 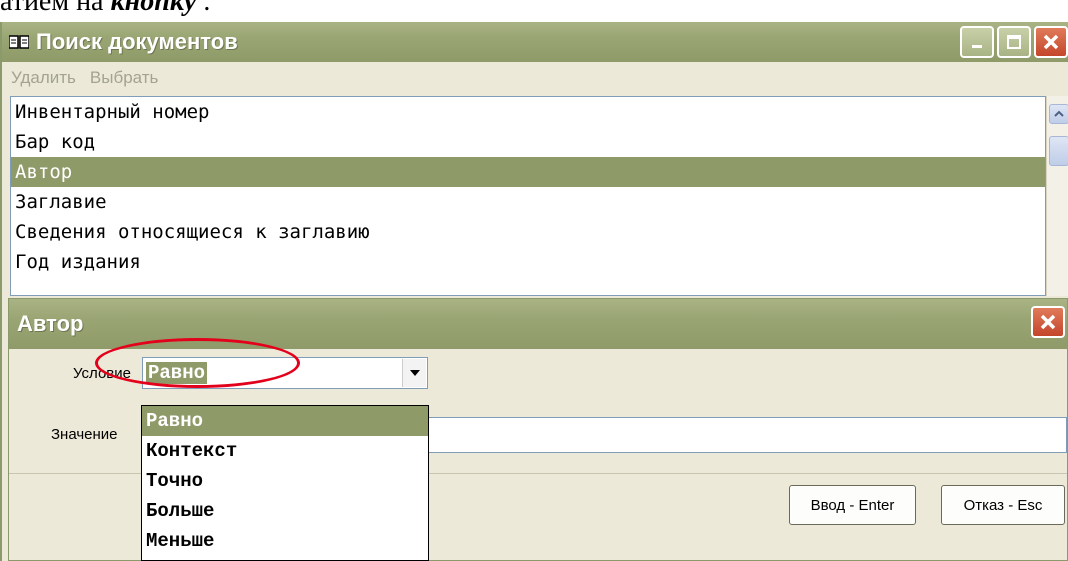 I want to click on condition-combobox: Равно, so click(x=285, y=373).